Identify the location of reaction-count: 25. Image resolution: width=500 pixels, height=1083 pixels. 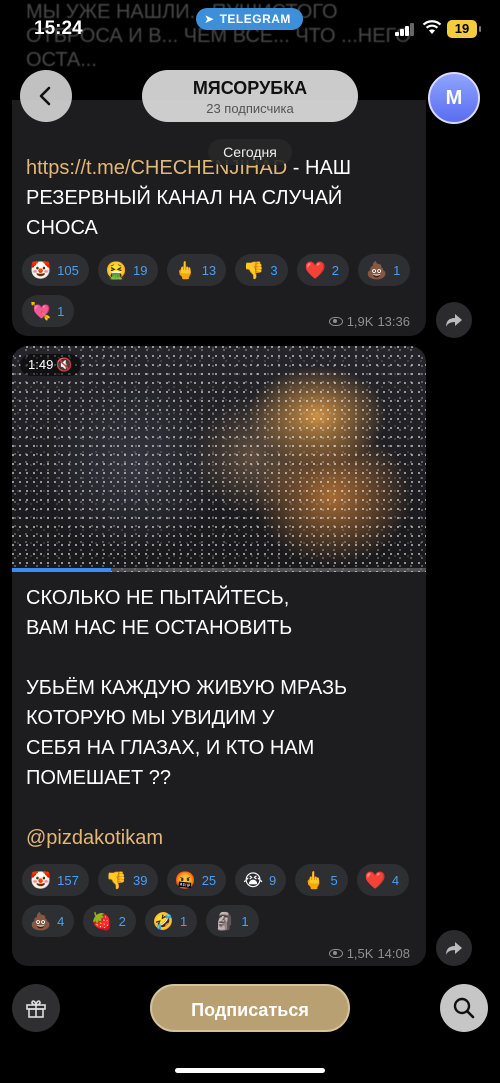
(209, 880).